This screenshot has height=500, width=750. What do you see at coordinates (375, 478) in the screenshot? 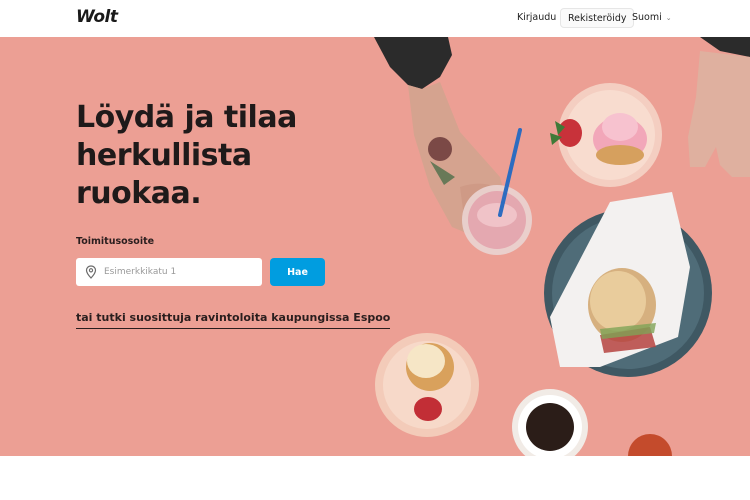
I see `footer` at bounding box center [375, 478].